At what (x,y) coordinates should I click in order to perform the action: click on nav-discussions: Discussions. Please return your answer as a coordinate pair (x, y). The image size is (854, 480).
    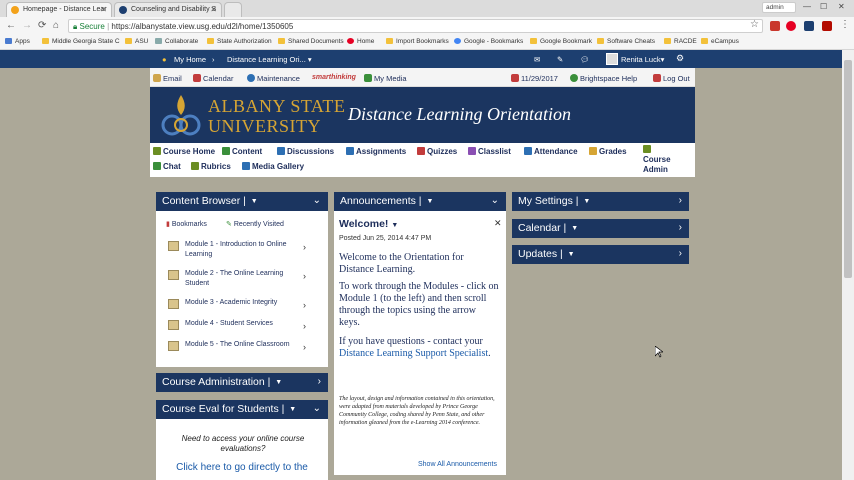
    Looking at the image, I should click on (305, 151).